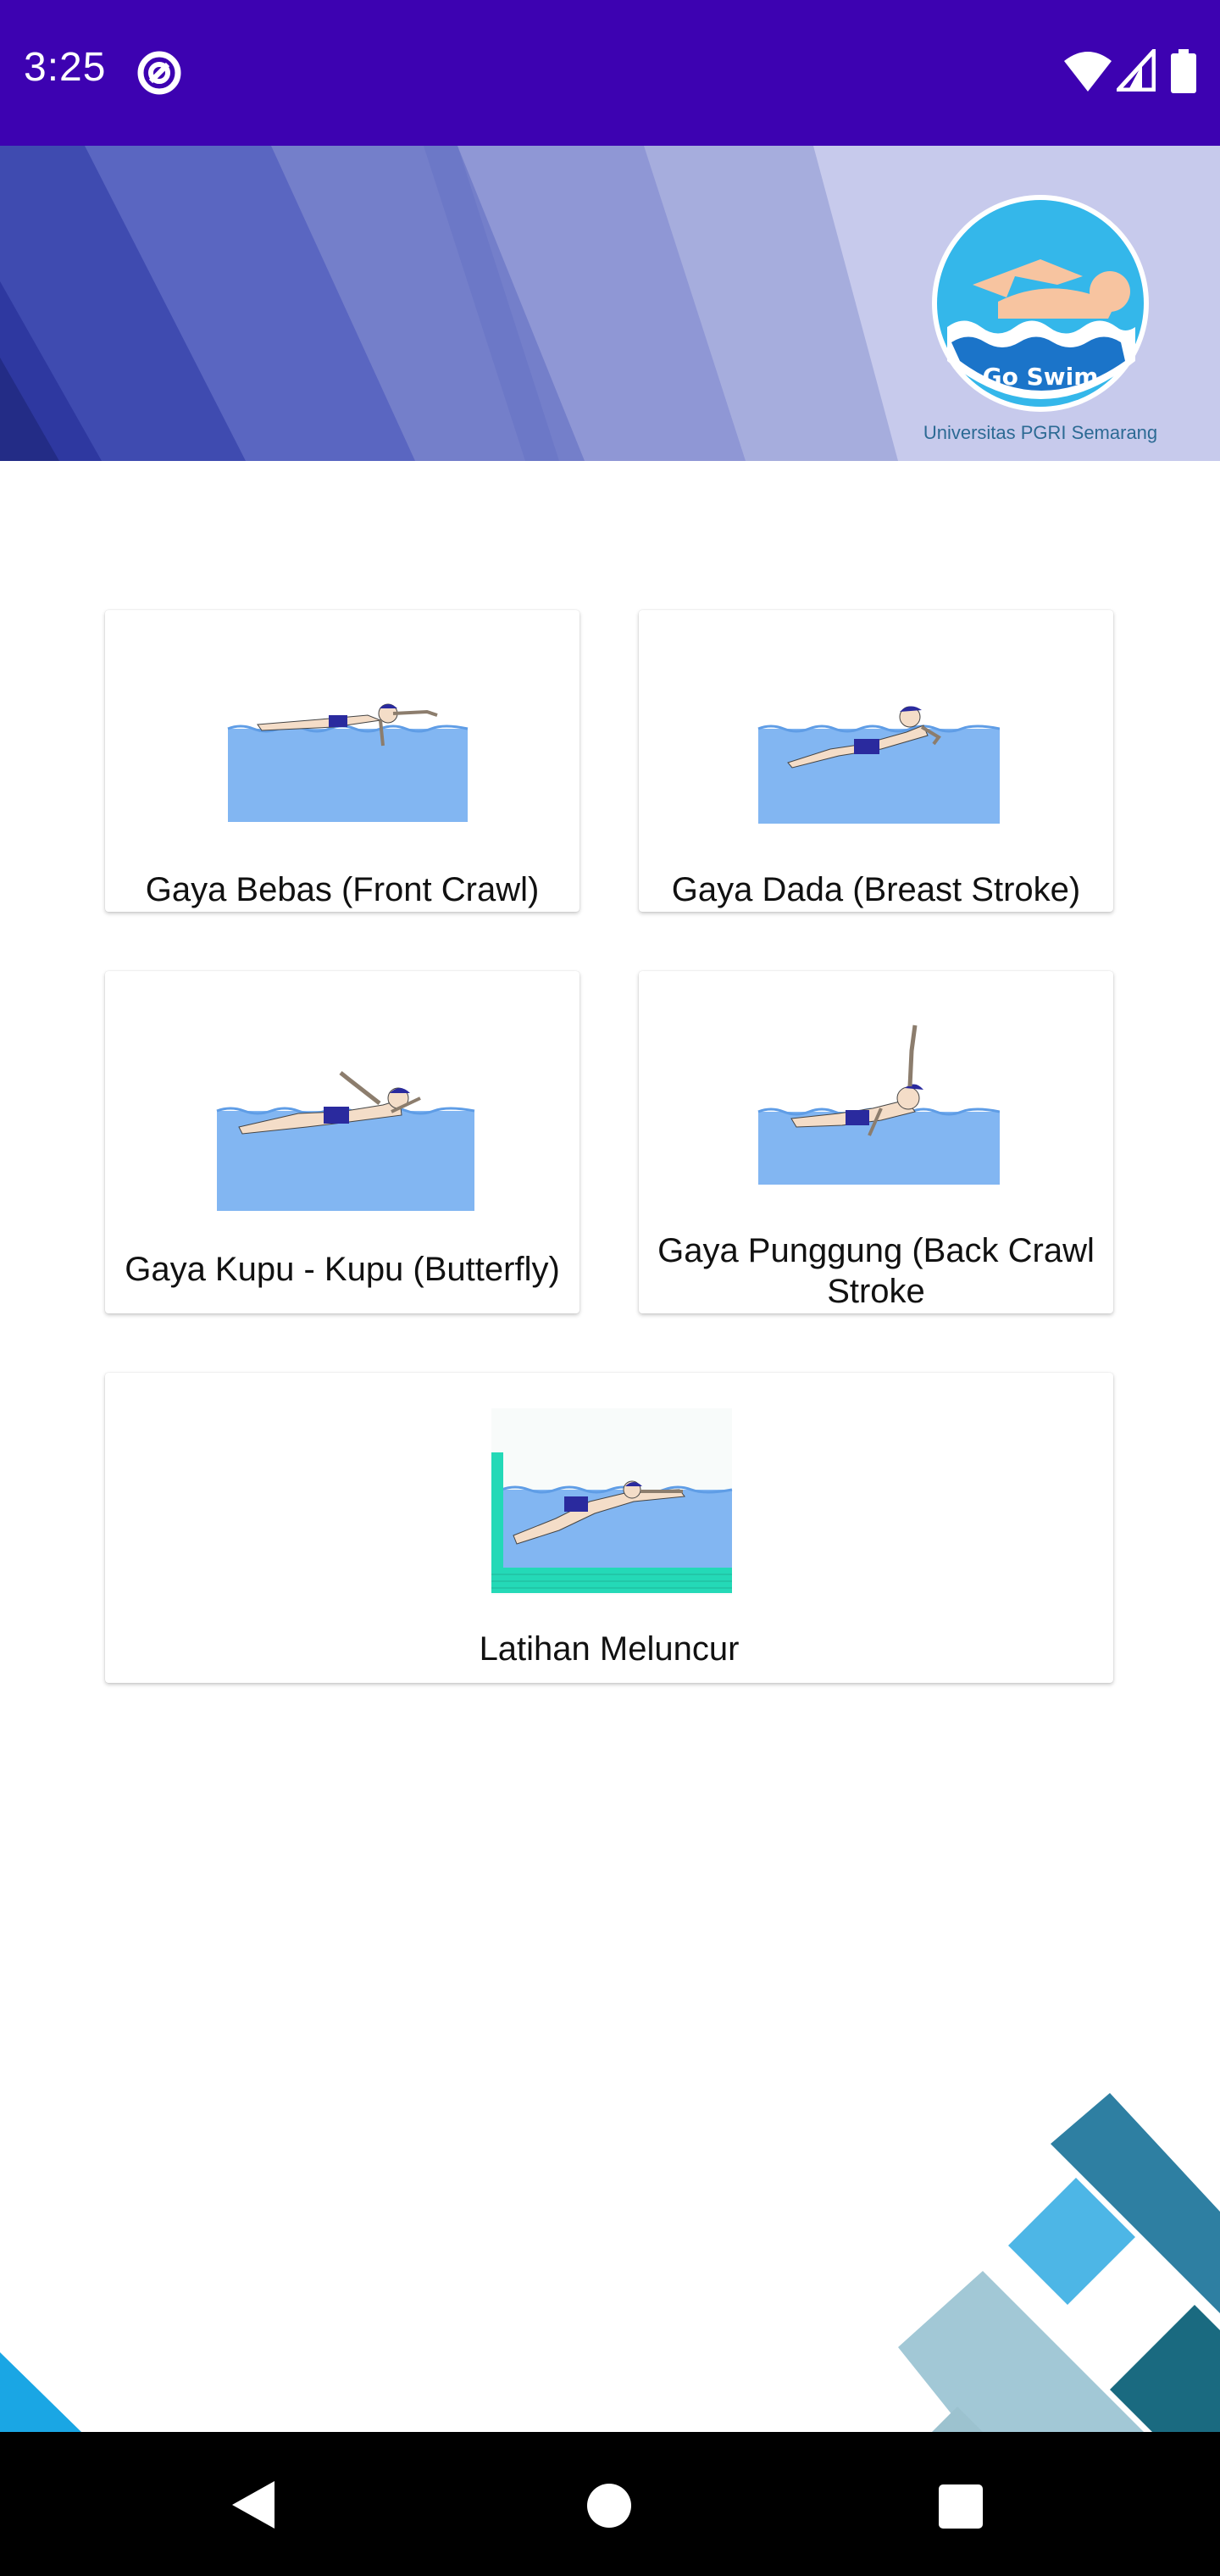  Describe the element at coordinates (342, 889) in the screenshot. I see `menu-card-label: Gaya Bebas (Front Crawl)` at that location.